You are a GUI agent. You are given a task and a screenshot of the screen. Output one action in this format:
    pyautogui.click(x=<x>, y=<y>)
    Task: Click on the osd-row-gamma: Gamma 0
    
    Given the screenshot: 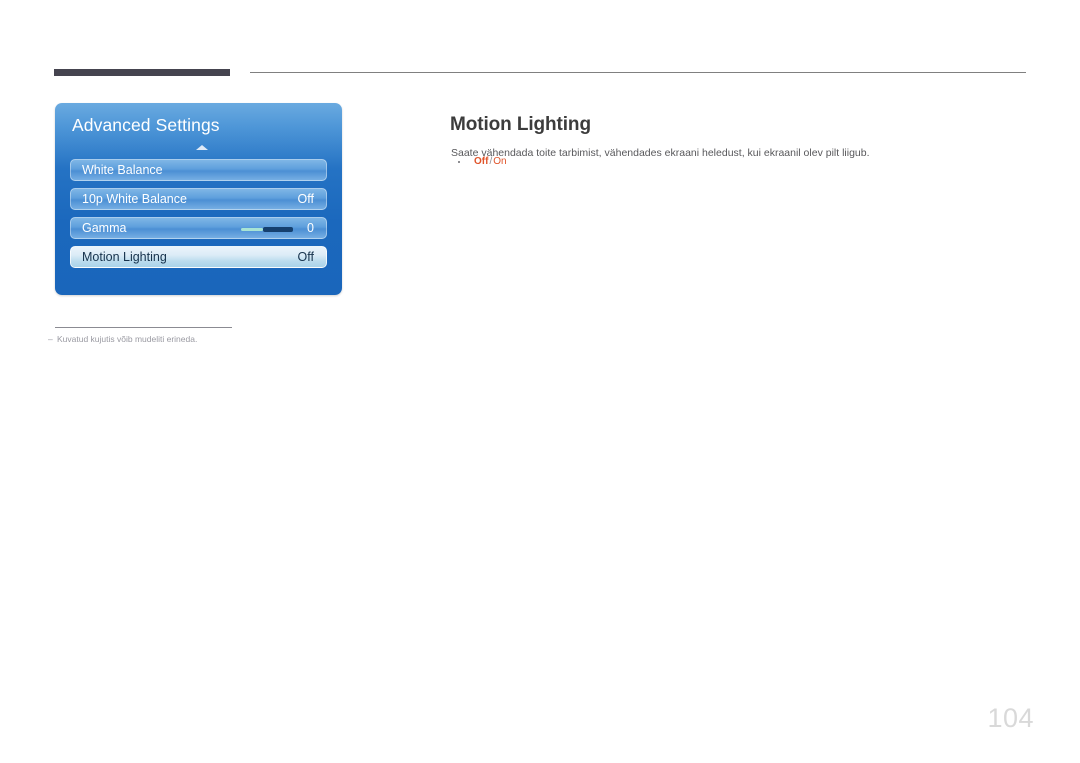 What is the action you would take?
    pyautogui.click(x=198, y=228)
    